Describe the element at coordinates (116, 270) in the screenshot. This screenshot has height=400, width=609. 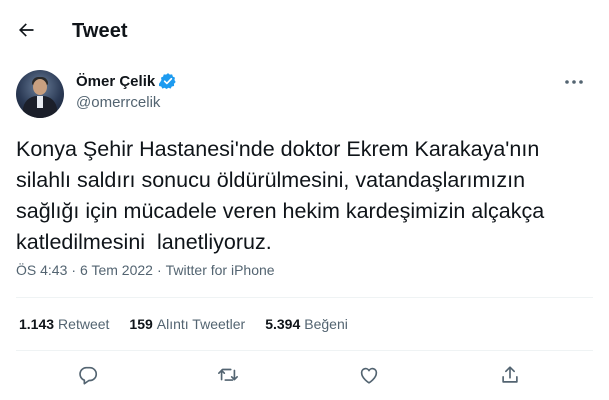
I see `tweet-date: 6 Tem 2022` at that location.